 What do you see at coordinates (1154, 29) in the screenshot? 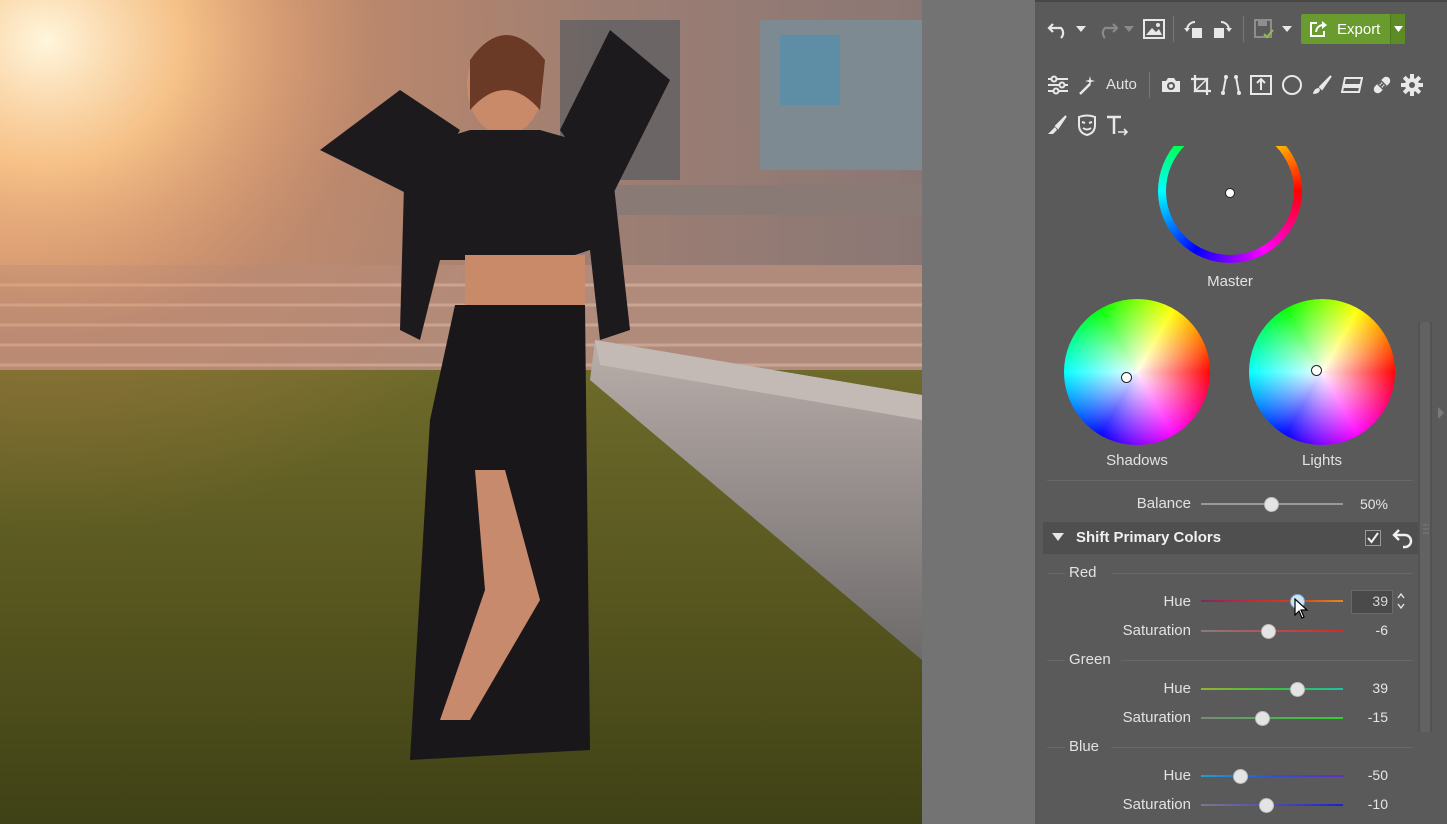
I see `image-icon` at bounding box center [1154, 29].